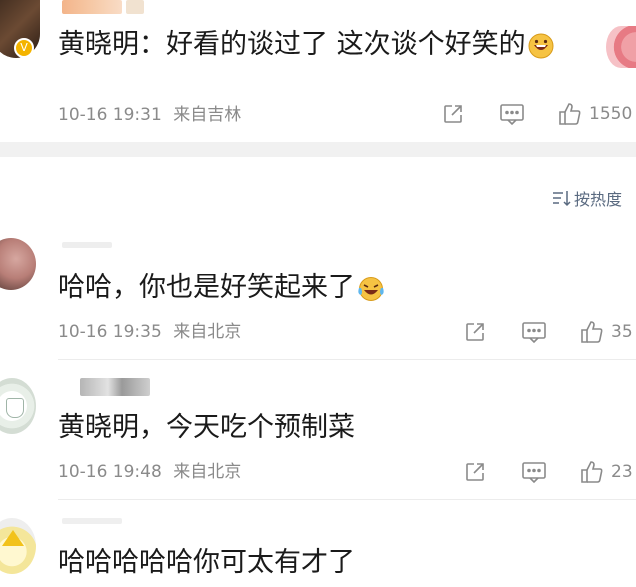 This screenshot has width=636, height=587. Describe the element at coordinates (606, 332) in the screenshot. I see `like-button: 35` at that location.